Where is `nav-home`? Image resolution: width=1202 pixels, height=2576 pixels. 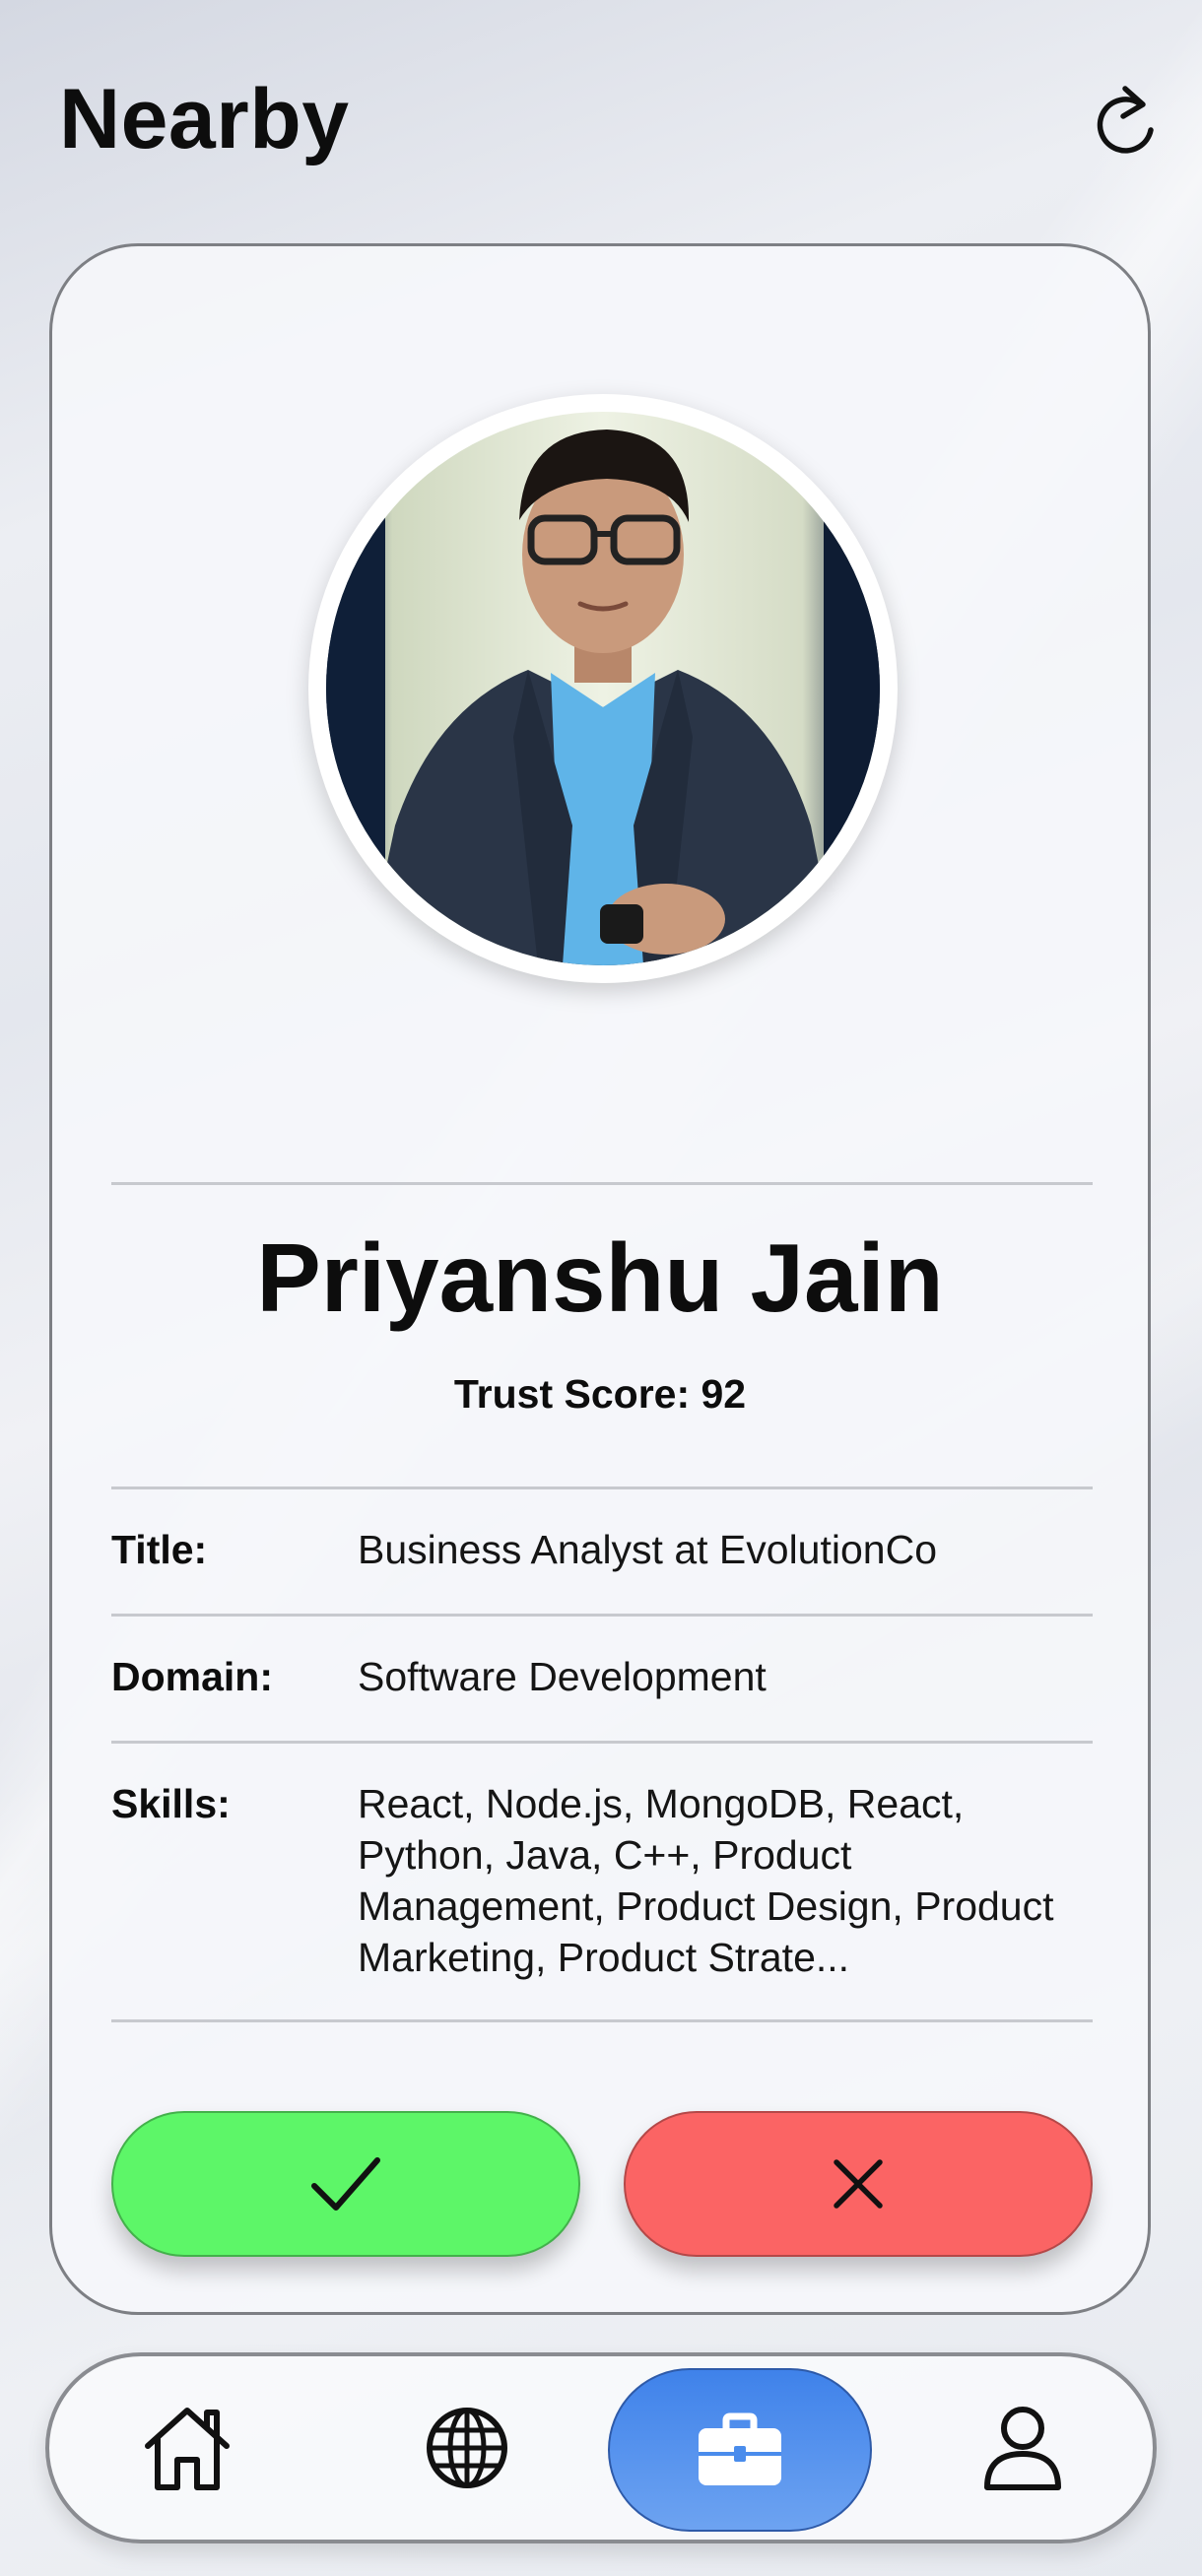
nav-home is located at coordinates (187, 2448).